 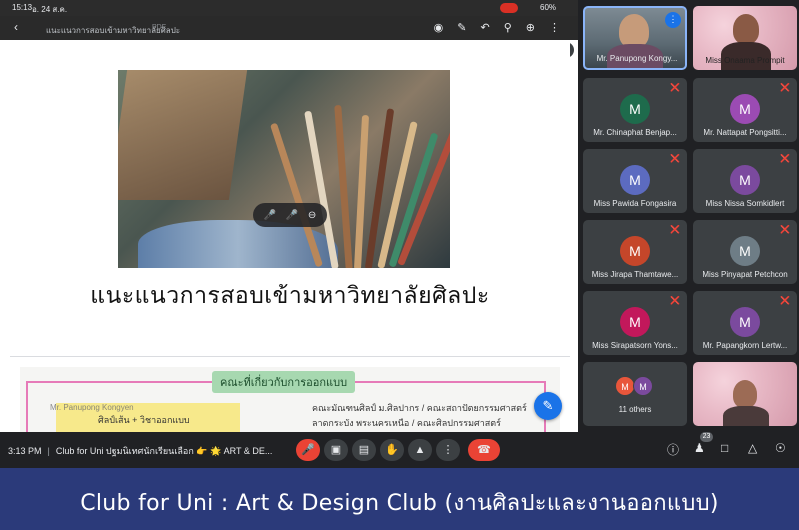 What do you see at coordinates (290, 296) in the screenshot?
I see `slide-title: แนะแนวการสอบเข้ามหาวิทยาลัยศิลปะ` at bounding box center [290, 296].